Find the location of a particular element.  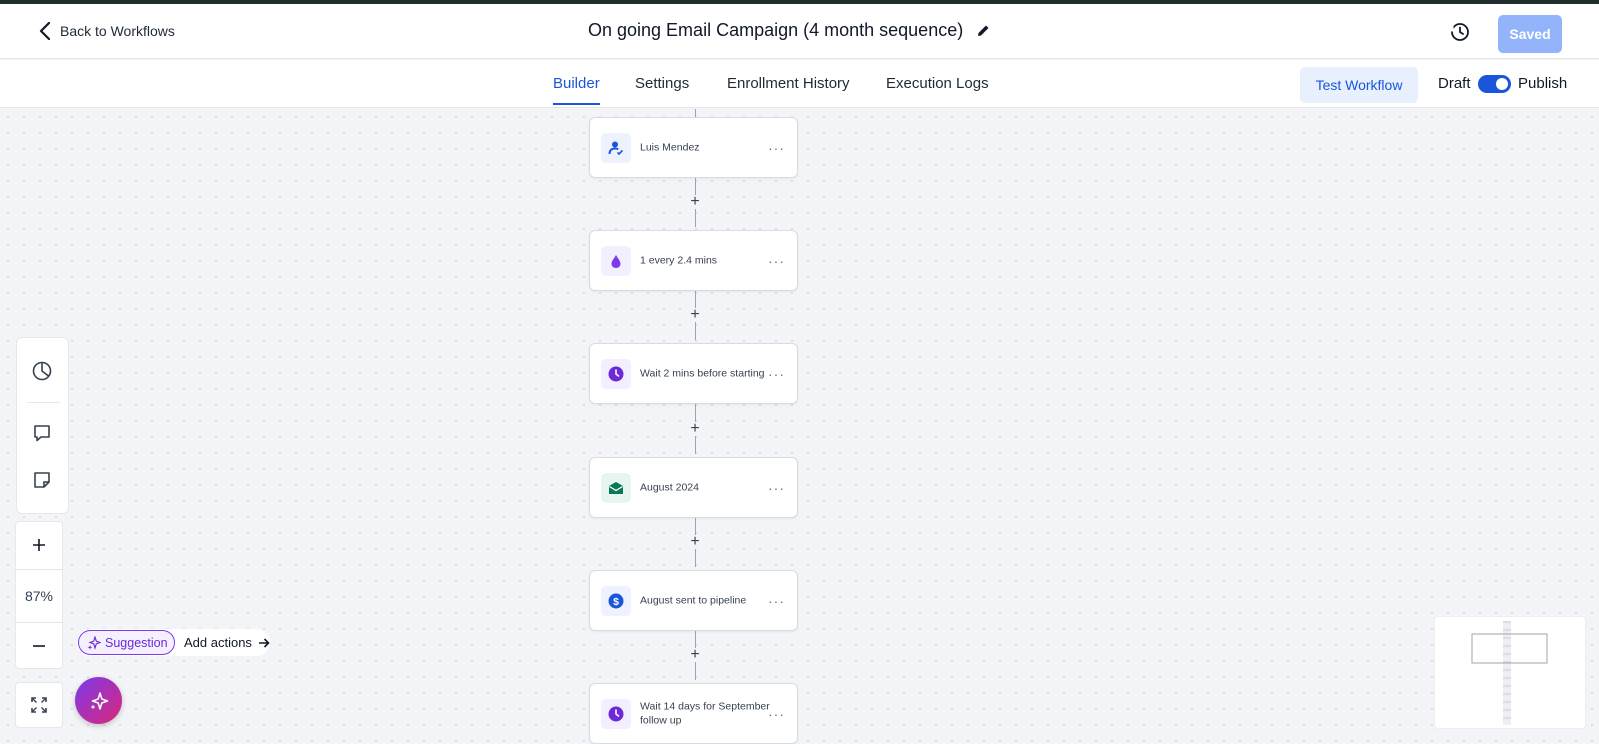

history-icon is located at coordinates (1459, 32).